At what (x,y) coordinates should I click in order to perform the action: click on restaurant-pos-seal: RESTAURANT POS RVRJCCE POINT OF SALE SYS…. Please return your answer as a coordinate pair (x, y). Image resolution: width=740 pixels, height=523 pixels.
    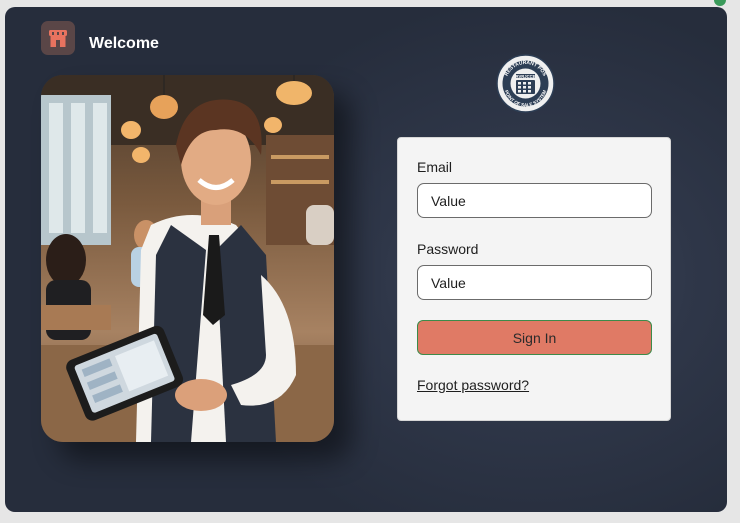
    Looking at the image, I should click on (525, 83).